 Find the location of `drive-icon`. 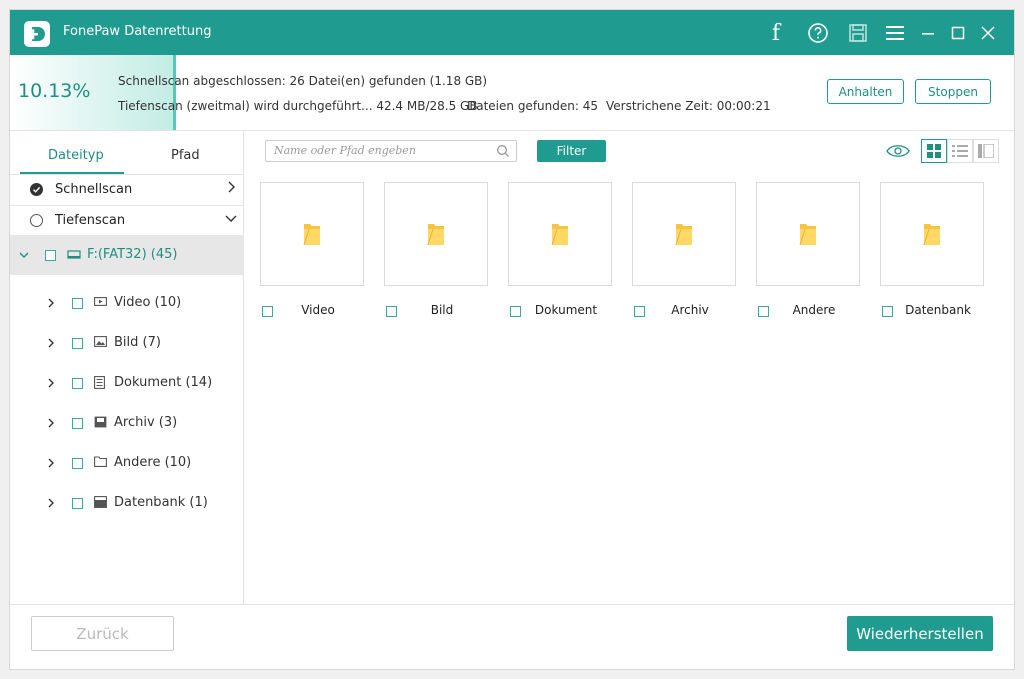

drive-icon is located at coordinates (74, 254).